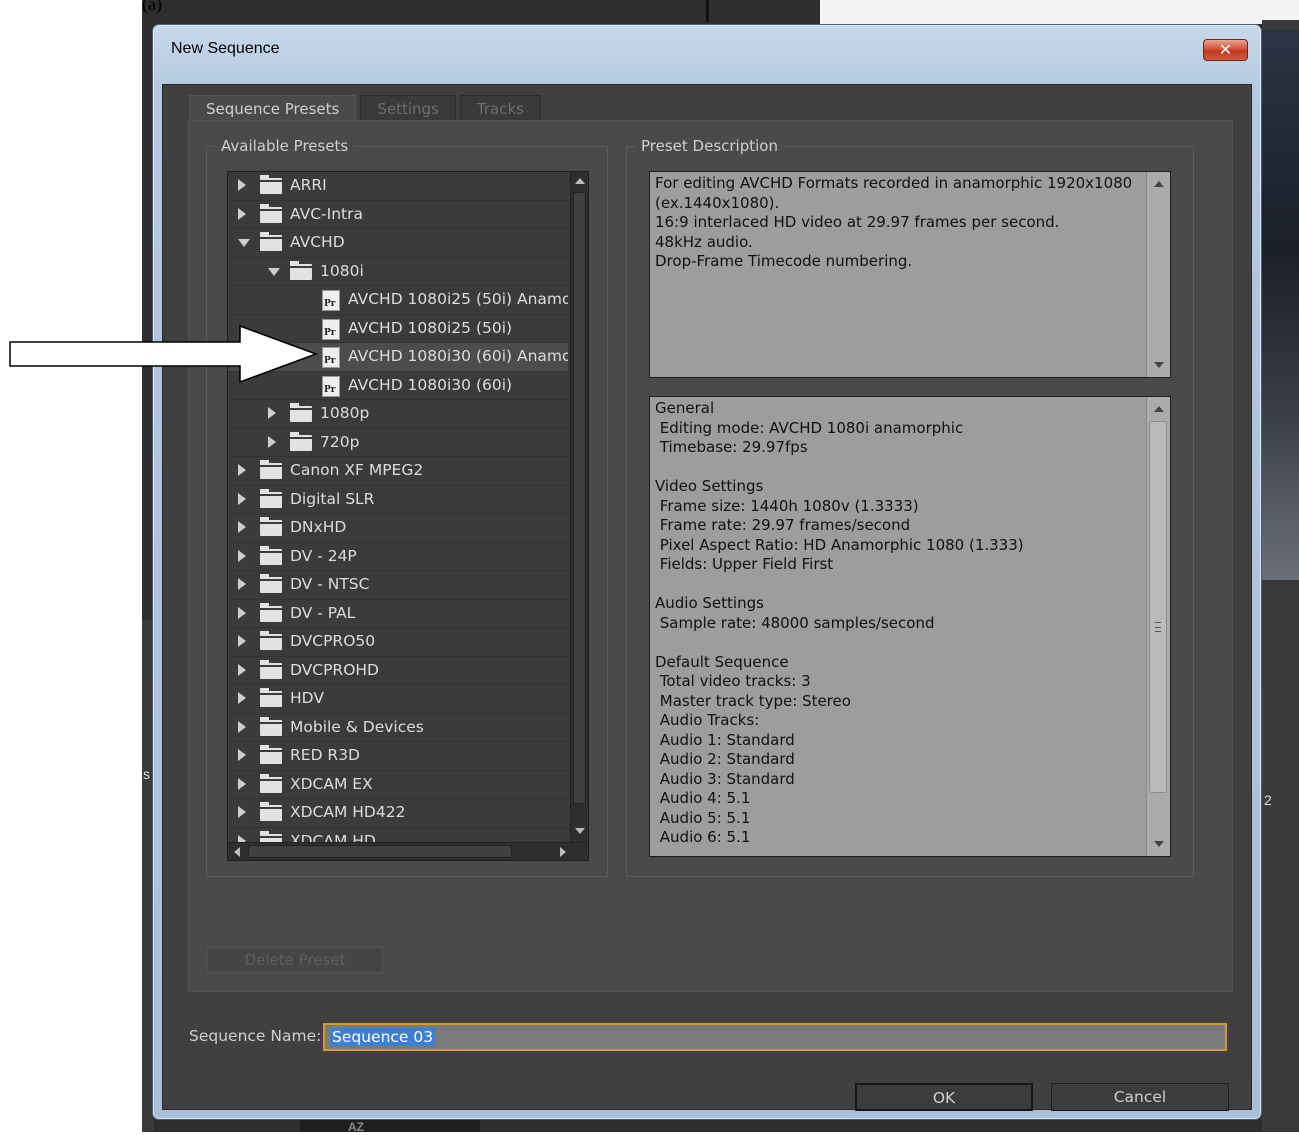  What do you see at coordinates (1140, 1097) in the screenshot?
I see `cancel-button: Cancel` at bounding box center [1140, 1097].